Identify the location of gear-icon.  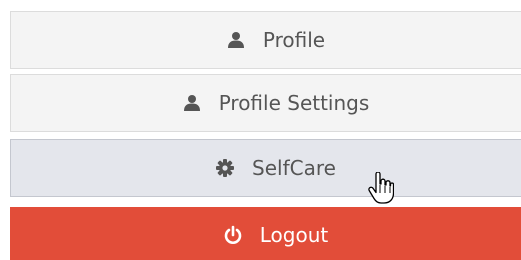
(225, 168).